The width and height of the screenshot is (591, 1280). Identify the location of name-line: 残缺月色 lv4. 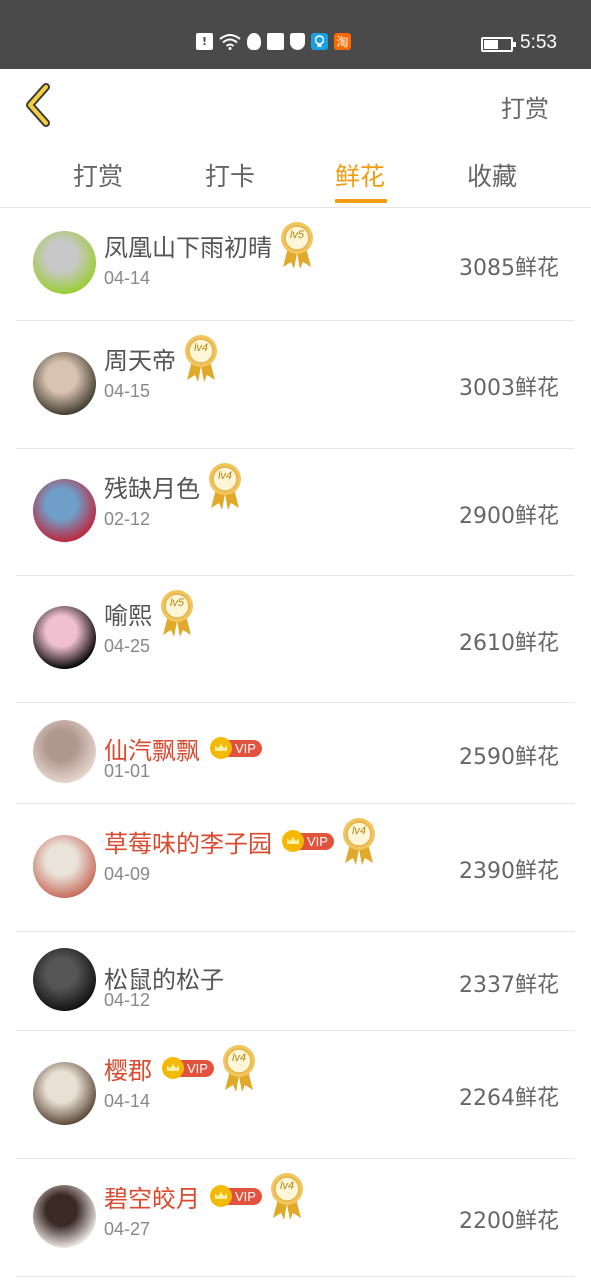
(174, 486).